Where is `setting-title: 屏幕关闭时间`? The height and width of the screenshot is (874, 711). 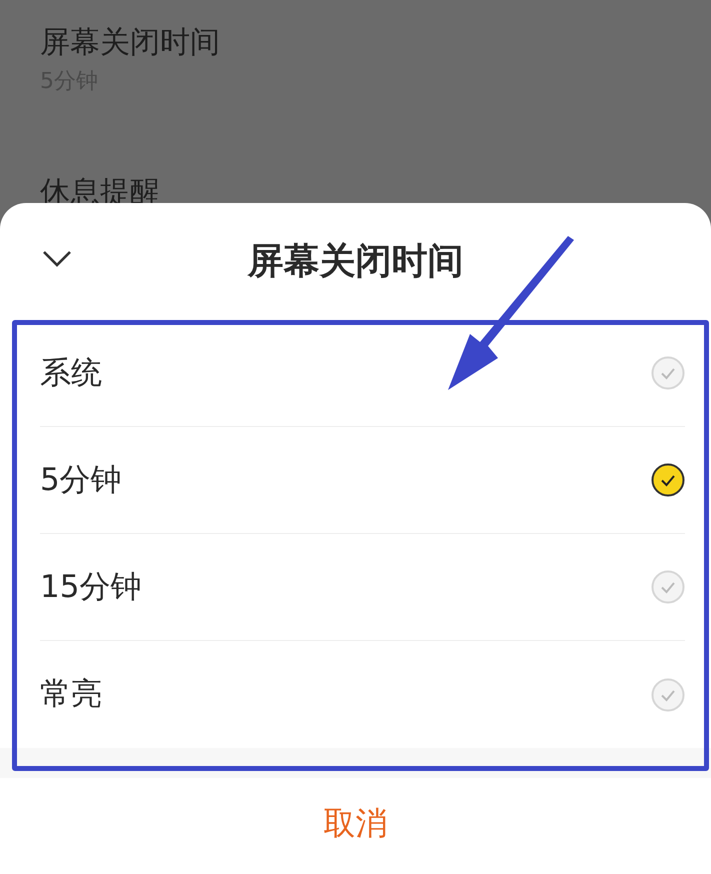 setting-title: 屏幕关闭时间 is located at coordinates (130, 43).